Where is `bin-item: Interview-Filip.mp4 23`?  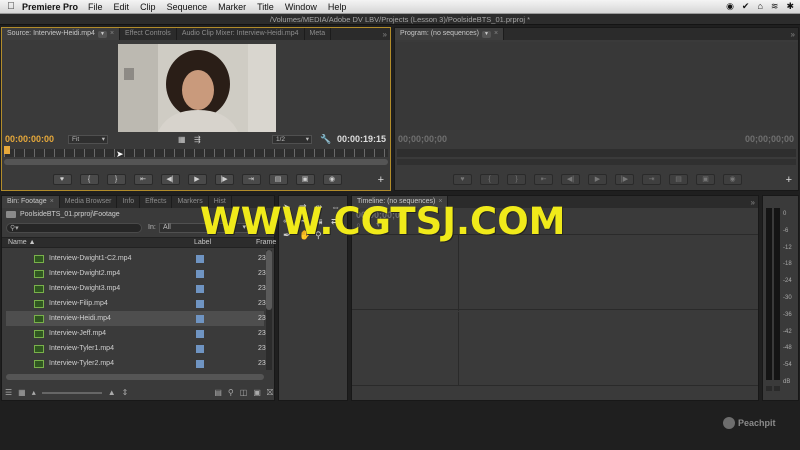 bin-item: Interview-Filip.mp4 23 is located at coordinates (136, 303).